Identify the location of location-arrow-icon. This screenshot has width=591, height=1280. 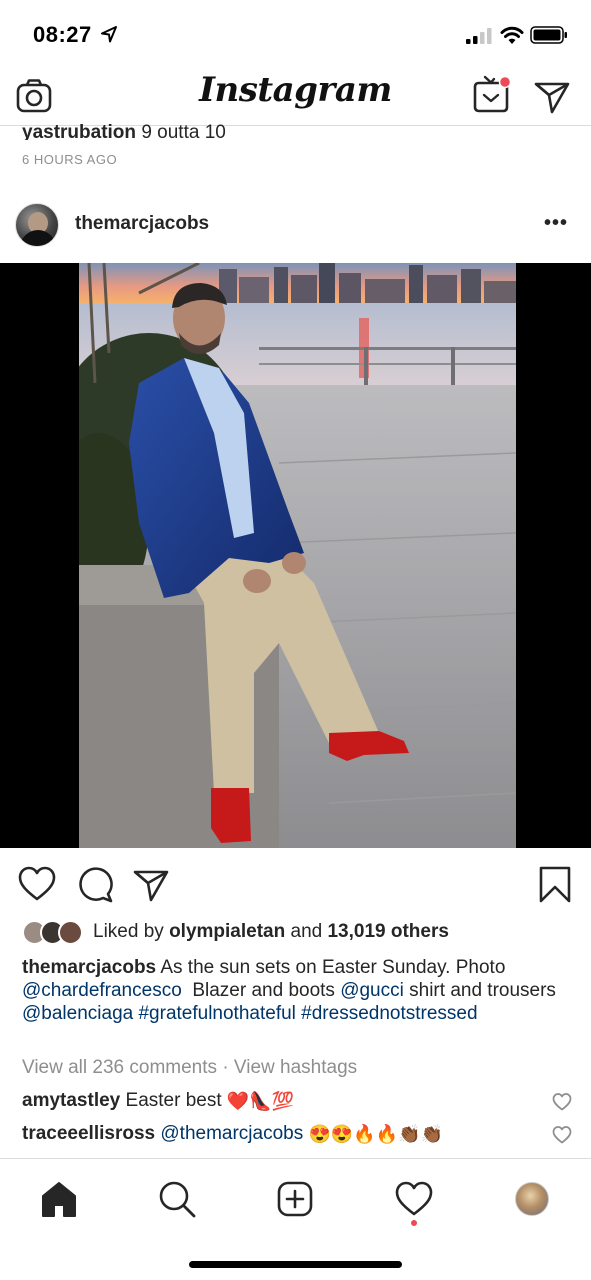
(109, 34).